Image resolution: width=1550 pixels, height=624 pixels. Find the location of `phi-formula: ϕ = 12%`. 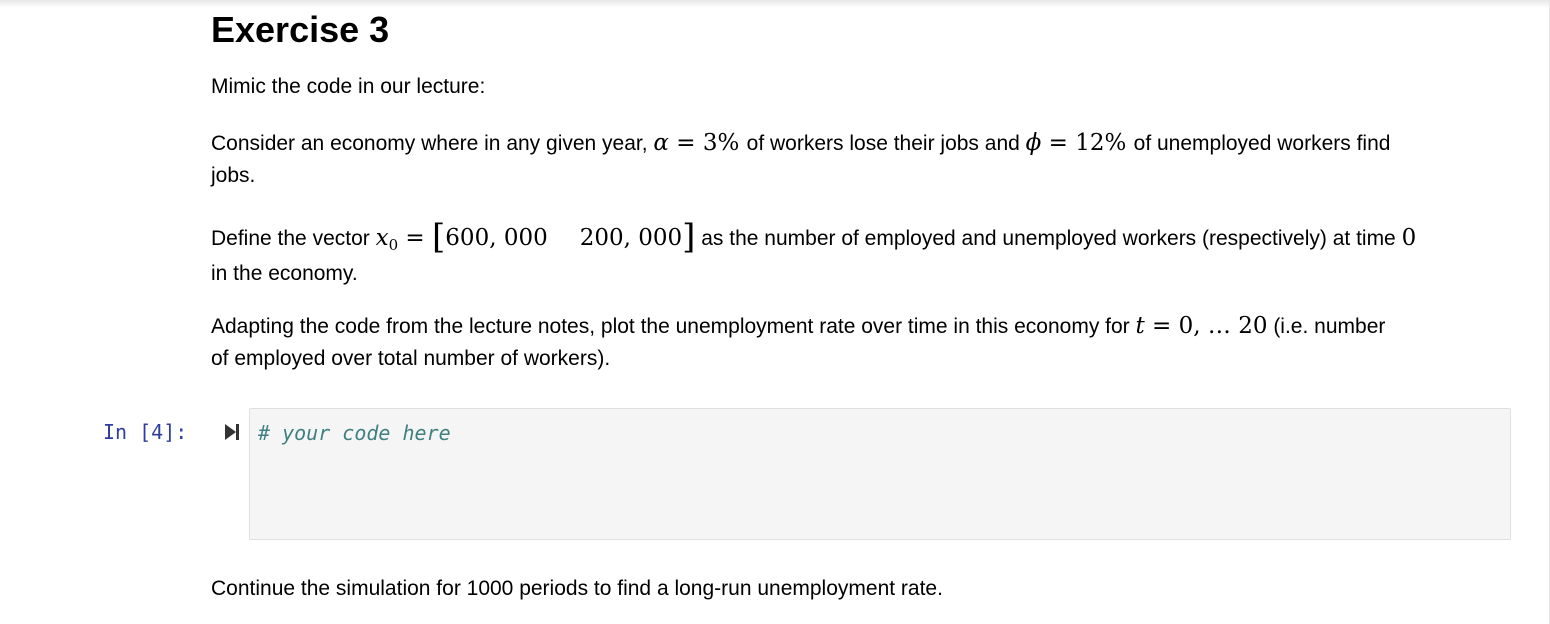

phi-formula: ϕ = 12% is located at coordinates (1080, 143).